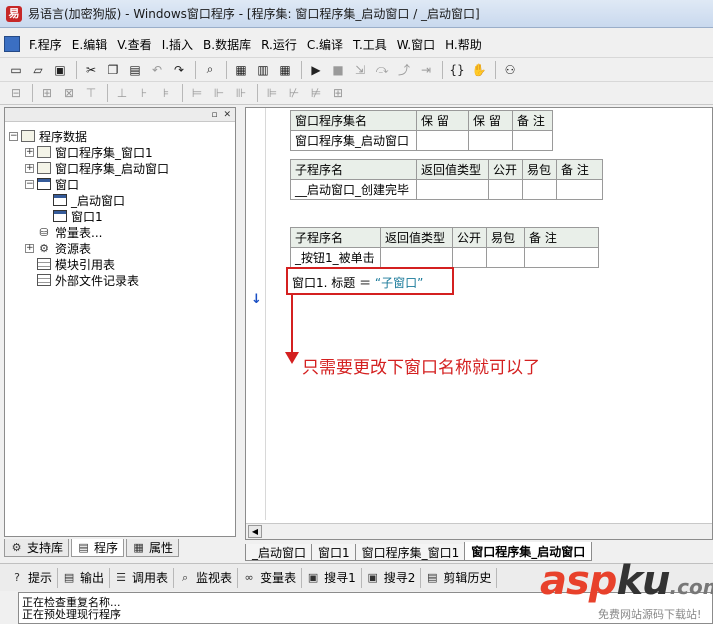 The width and height of the screenshot is (713, 624). Describe the element at coordinates (426, 70) in the screenshot. I see `run-to-cursor-icon: ⇥` at that location.